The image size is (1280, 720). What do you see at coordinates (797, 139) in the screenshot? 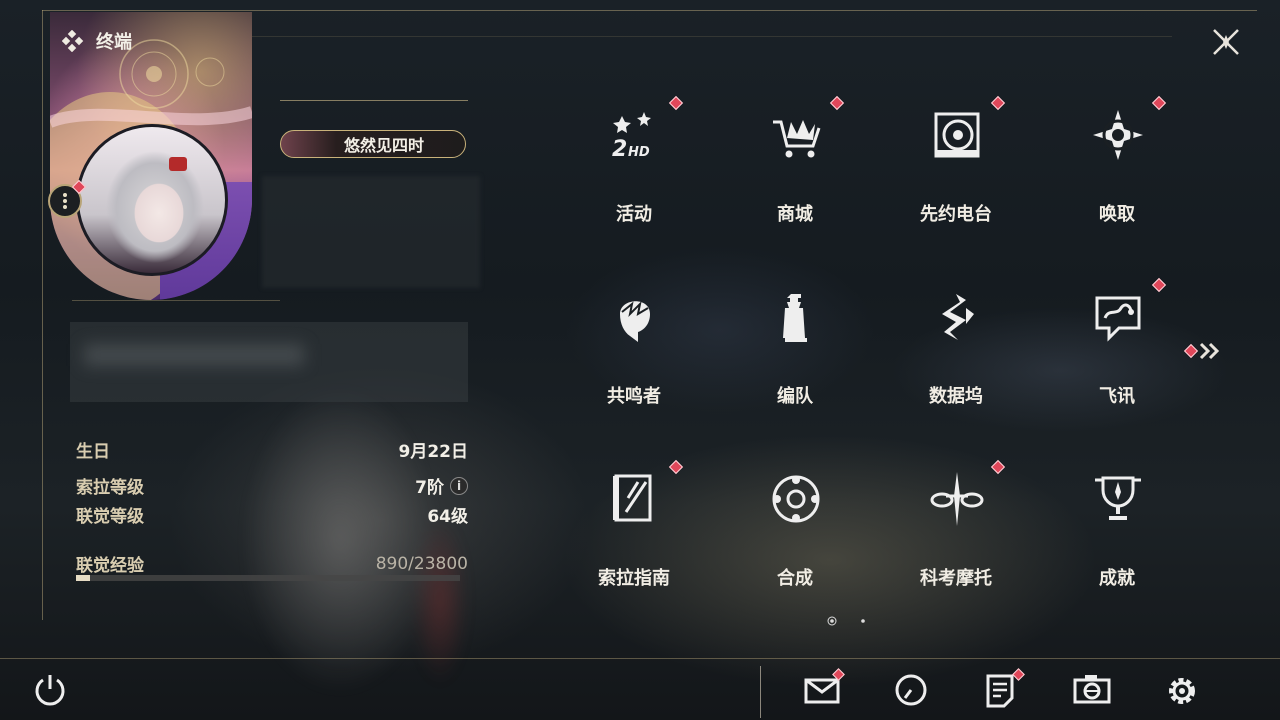
I see `shop-cart-icon` at bounding box center [797, 139].